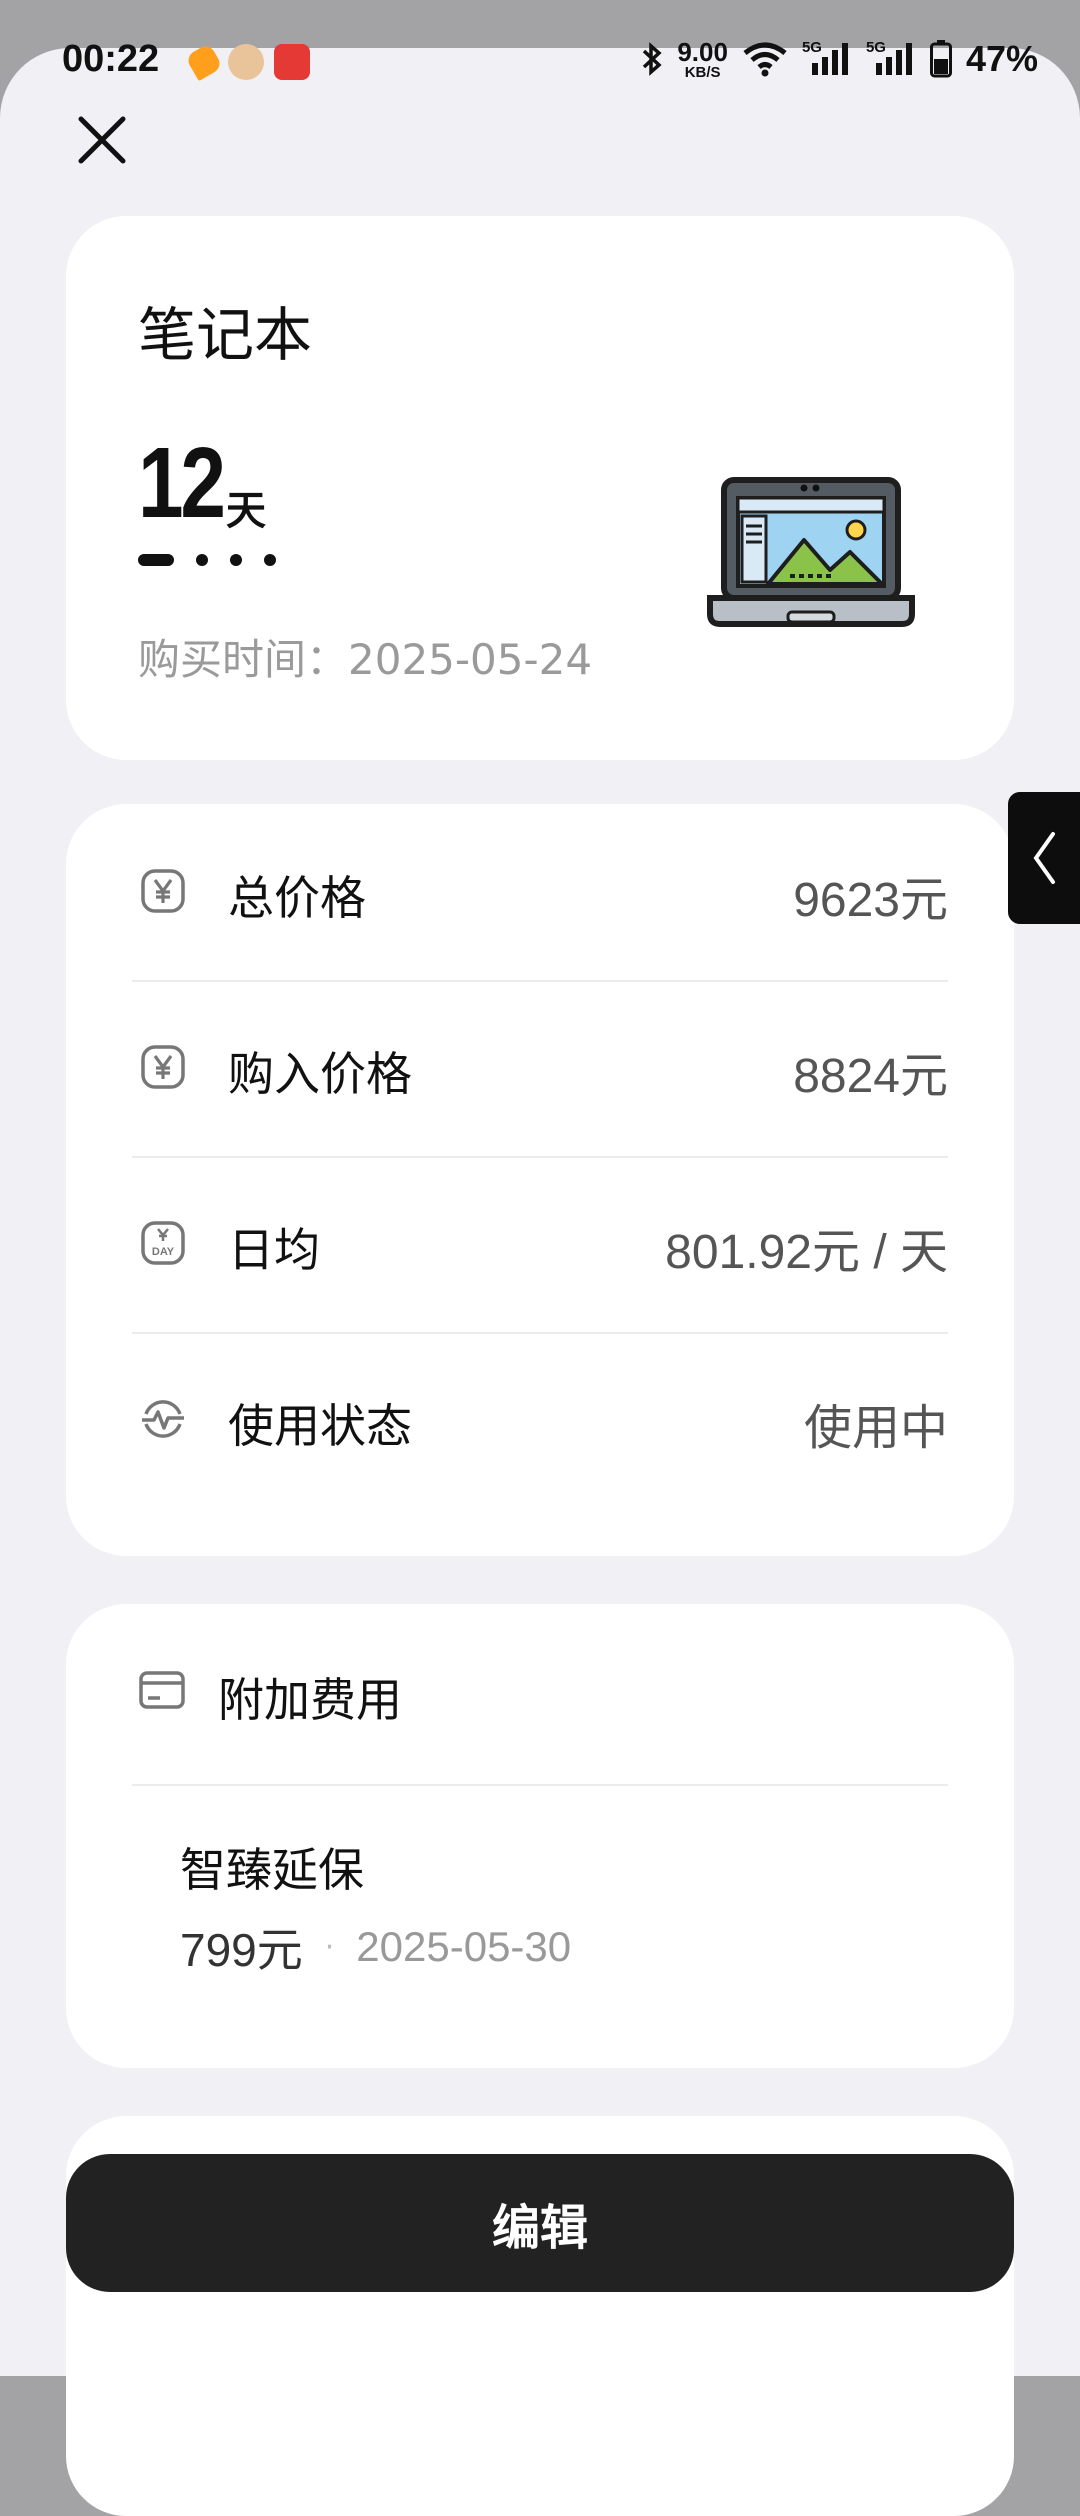 The width and height of the screenshot is (1080, 2516). What do you see at coordinates (540, 2223) in the screenshot?
I see `edit-button: 编辑` at bounding box center [540, 2223].